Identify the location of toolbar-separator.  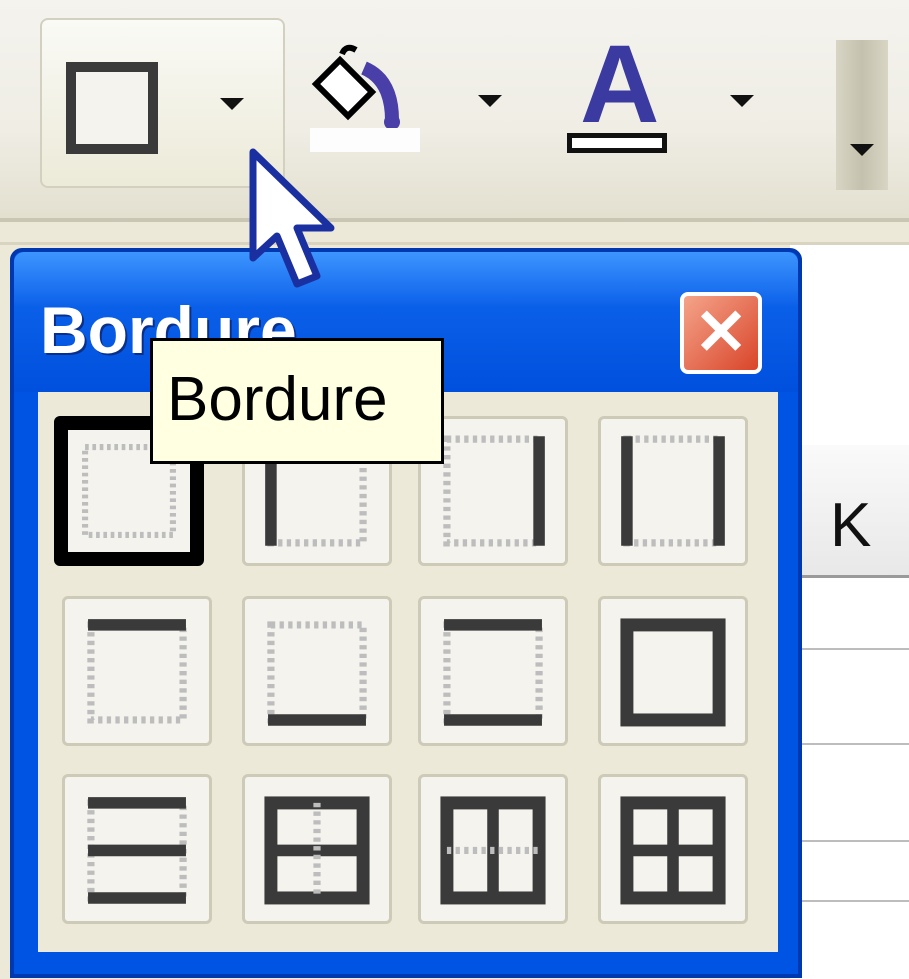
(454, 233).